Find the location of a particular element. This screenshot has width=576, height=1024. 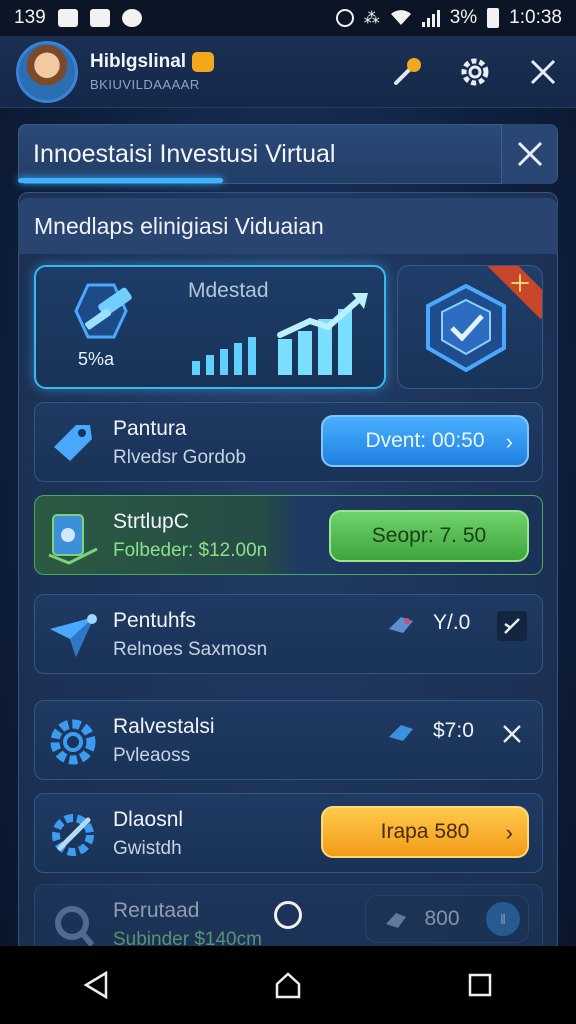

item-name: Pantura is located at coordinates (150, 428).